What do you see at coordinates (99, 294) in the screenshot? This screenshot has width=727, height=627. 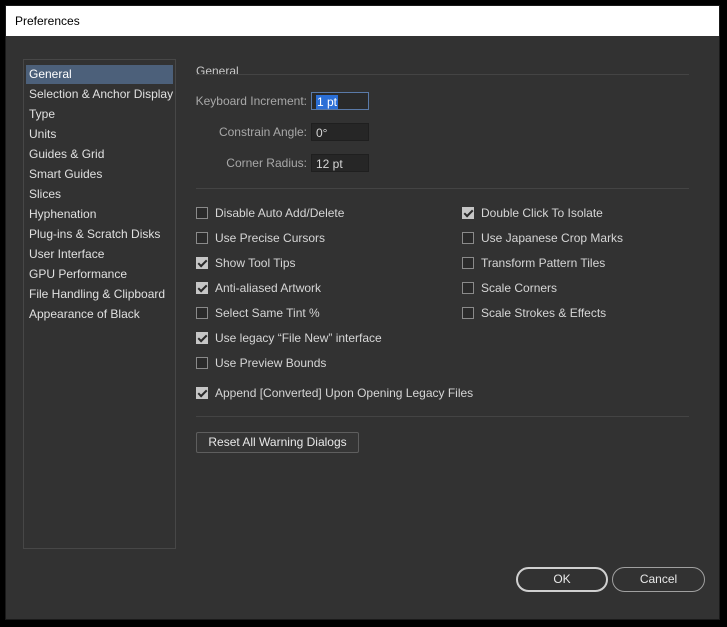 I see `sidebar-item-file-handling-clipboard: File Handling & Clipboard` at bounding box center [99, 294].